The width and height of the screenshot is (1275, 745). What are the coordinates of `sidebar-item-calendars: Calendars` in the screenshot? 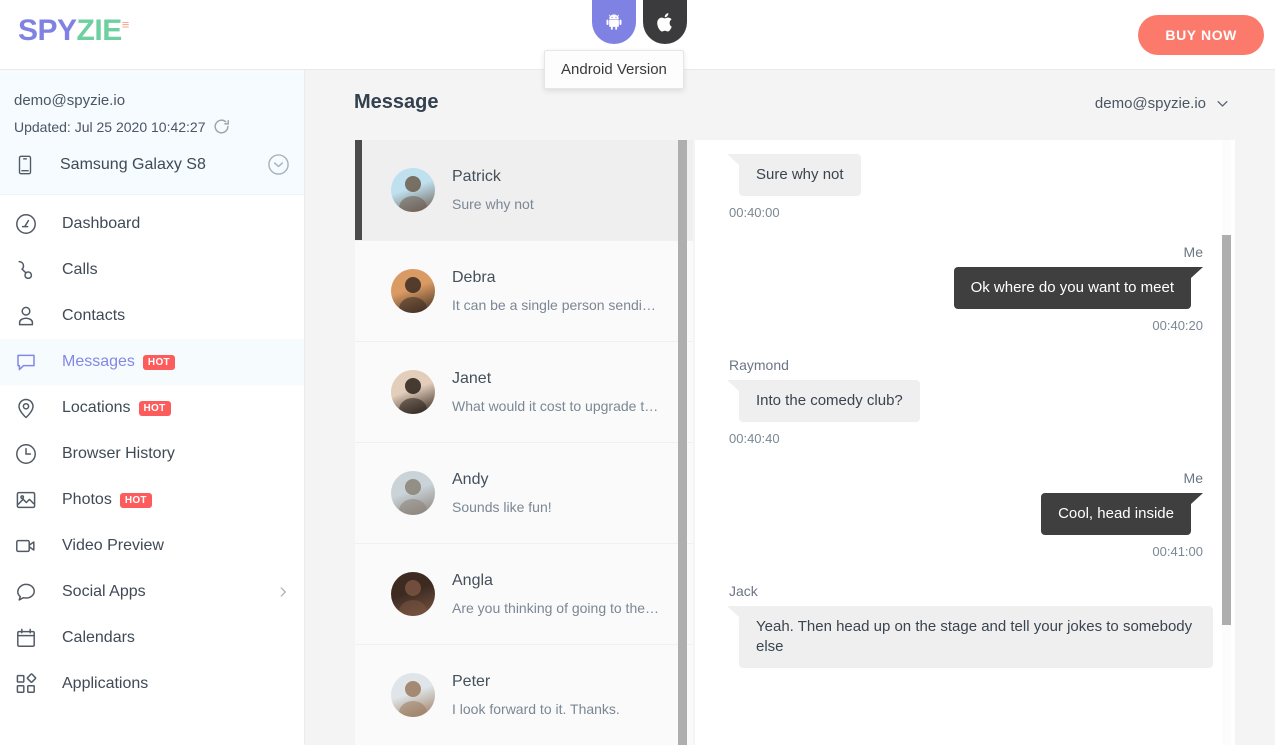 It's located at (152, 638).